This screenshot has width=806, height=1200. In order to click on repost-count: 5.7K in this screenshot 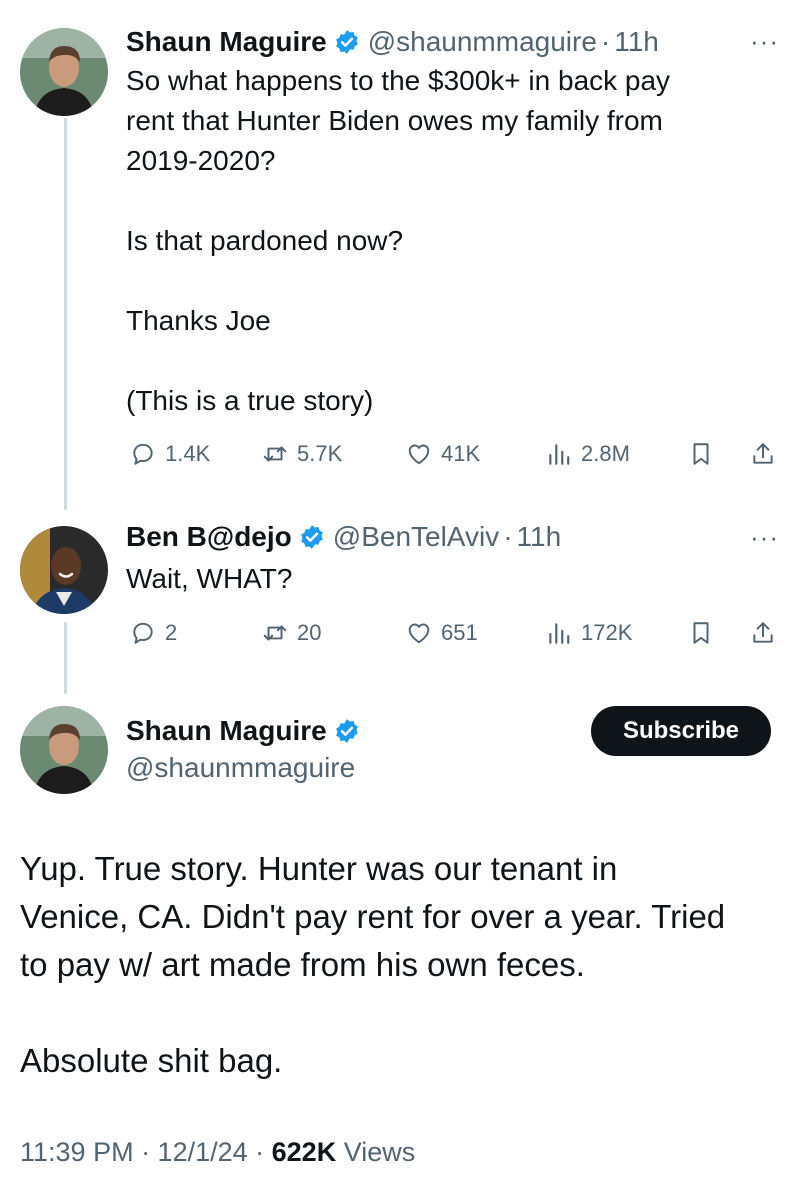, I will do `click(320, 453)`.